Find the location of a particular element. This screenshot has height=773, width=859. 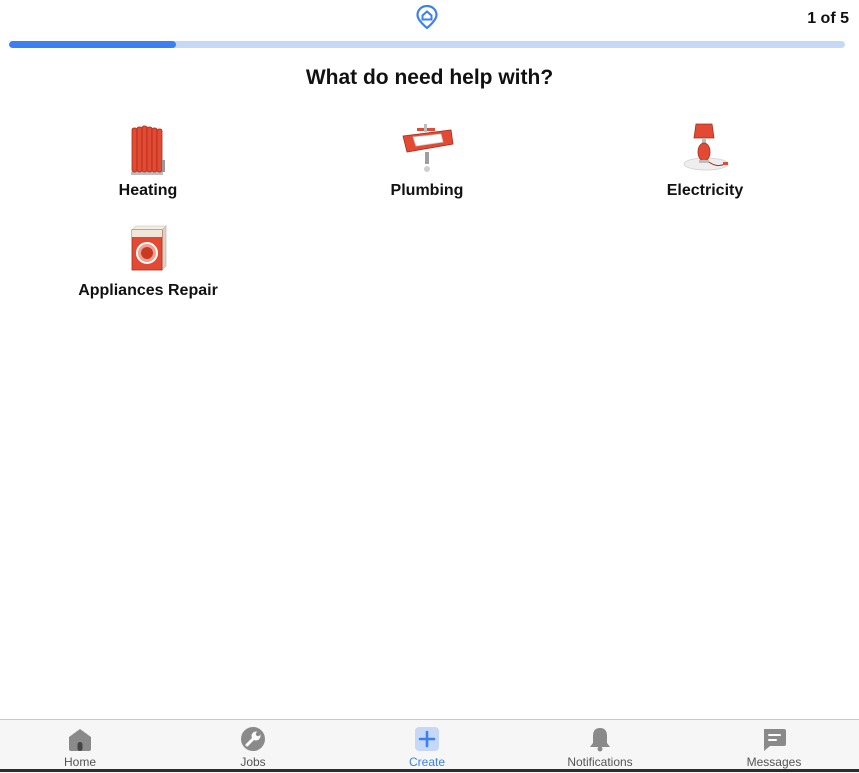

tab-label: Home is located at coordinates (79, 762).